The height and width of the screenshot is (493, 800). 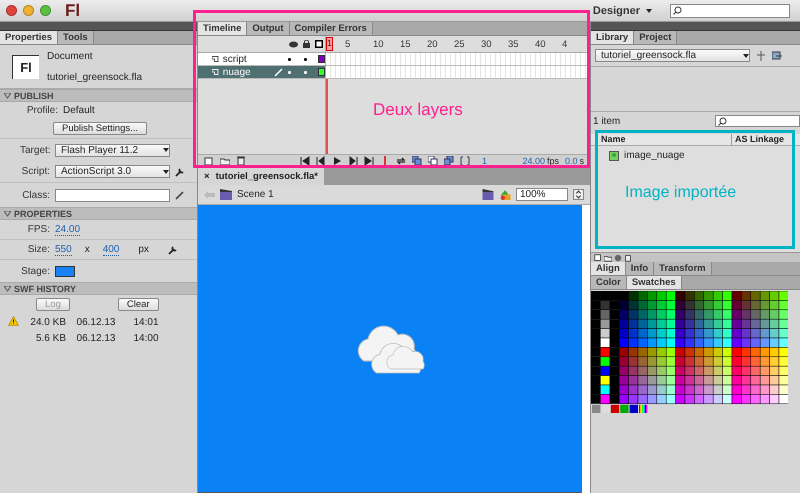 I want to click on width-value: 550, so click(x=63, y=250).